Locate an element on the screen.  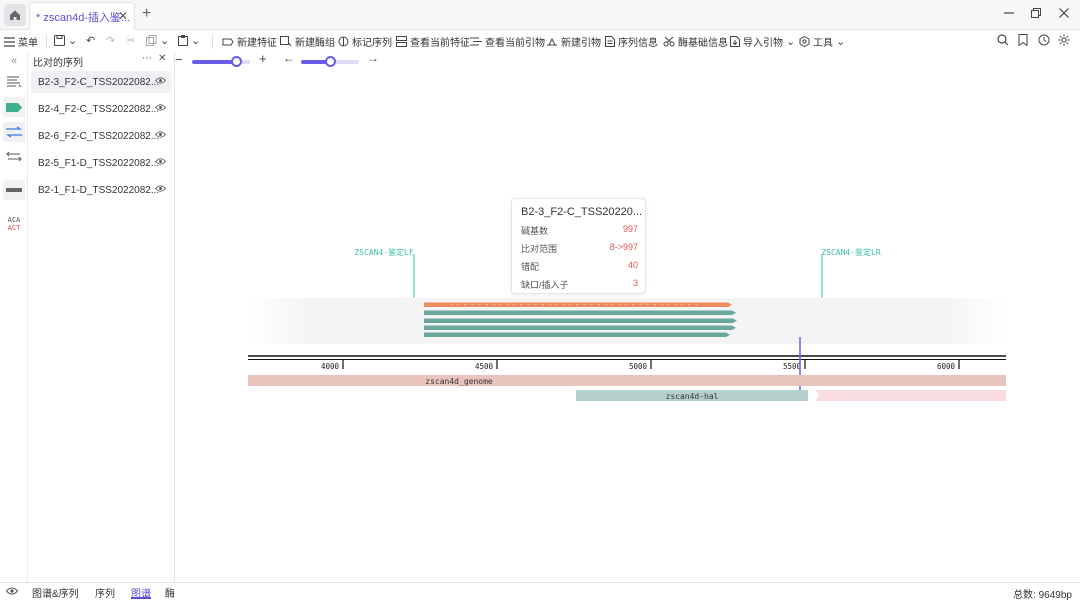
tooltip-key: 错配 is located at coordinates (530, 267).